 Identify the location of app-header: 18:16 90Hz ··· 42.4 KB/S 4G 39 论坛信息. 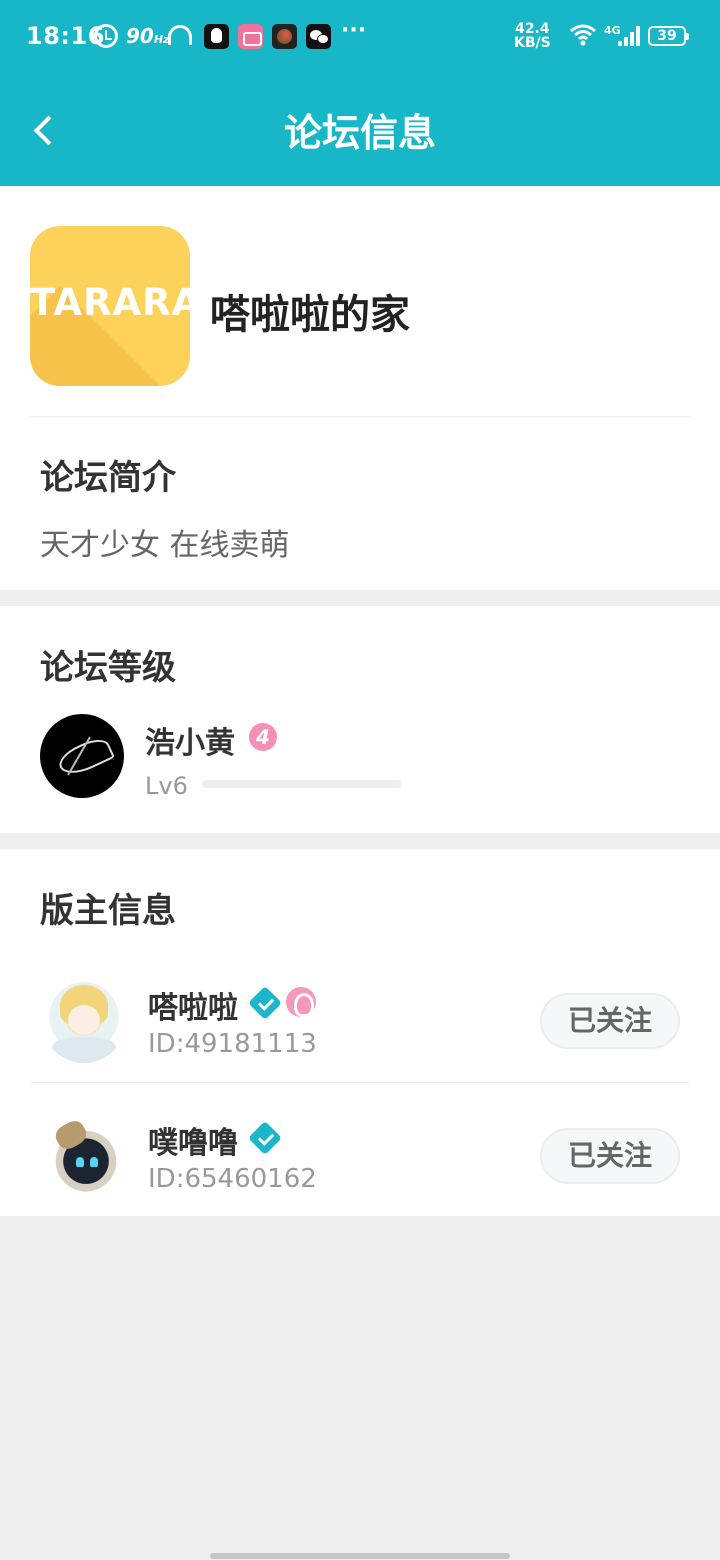
(360, 93).